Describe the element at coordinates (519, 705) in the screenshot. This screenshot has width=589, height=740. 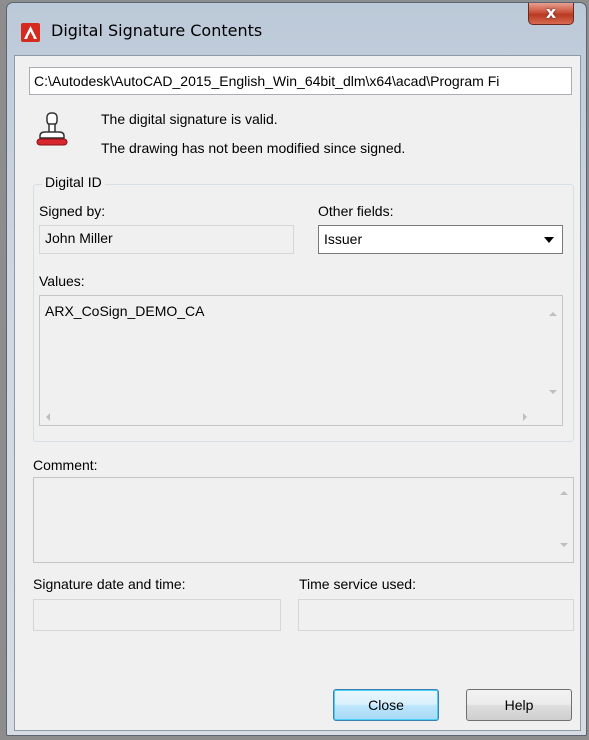
I see `help-button: Help` at that location.